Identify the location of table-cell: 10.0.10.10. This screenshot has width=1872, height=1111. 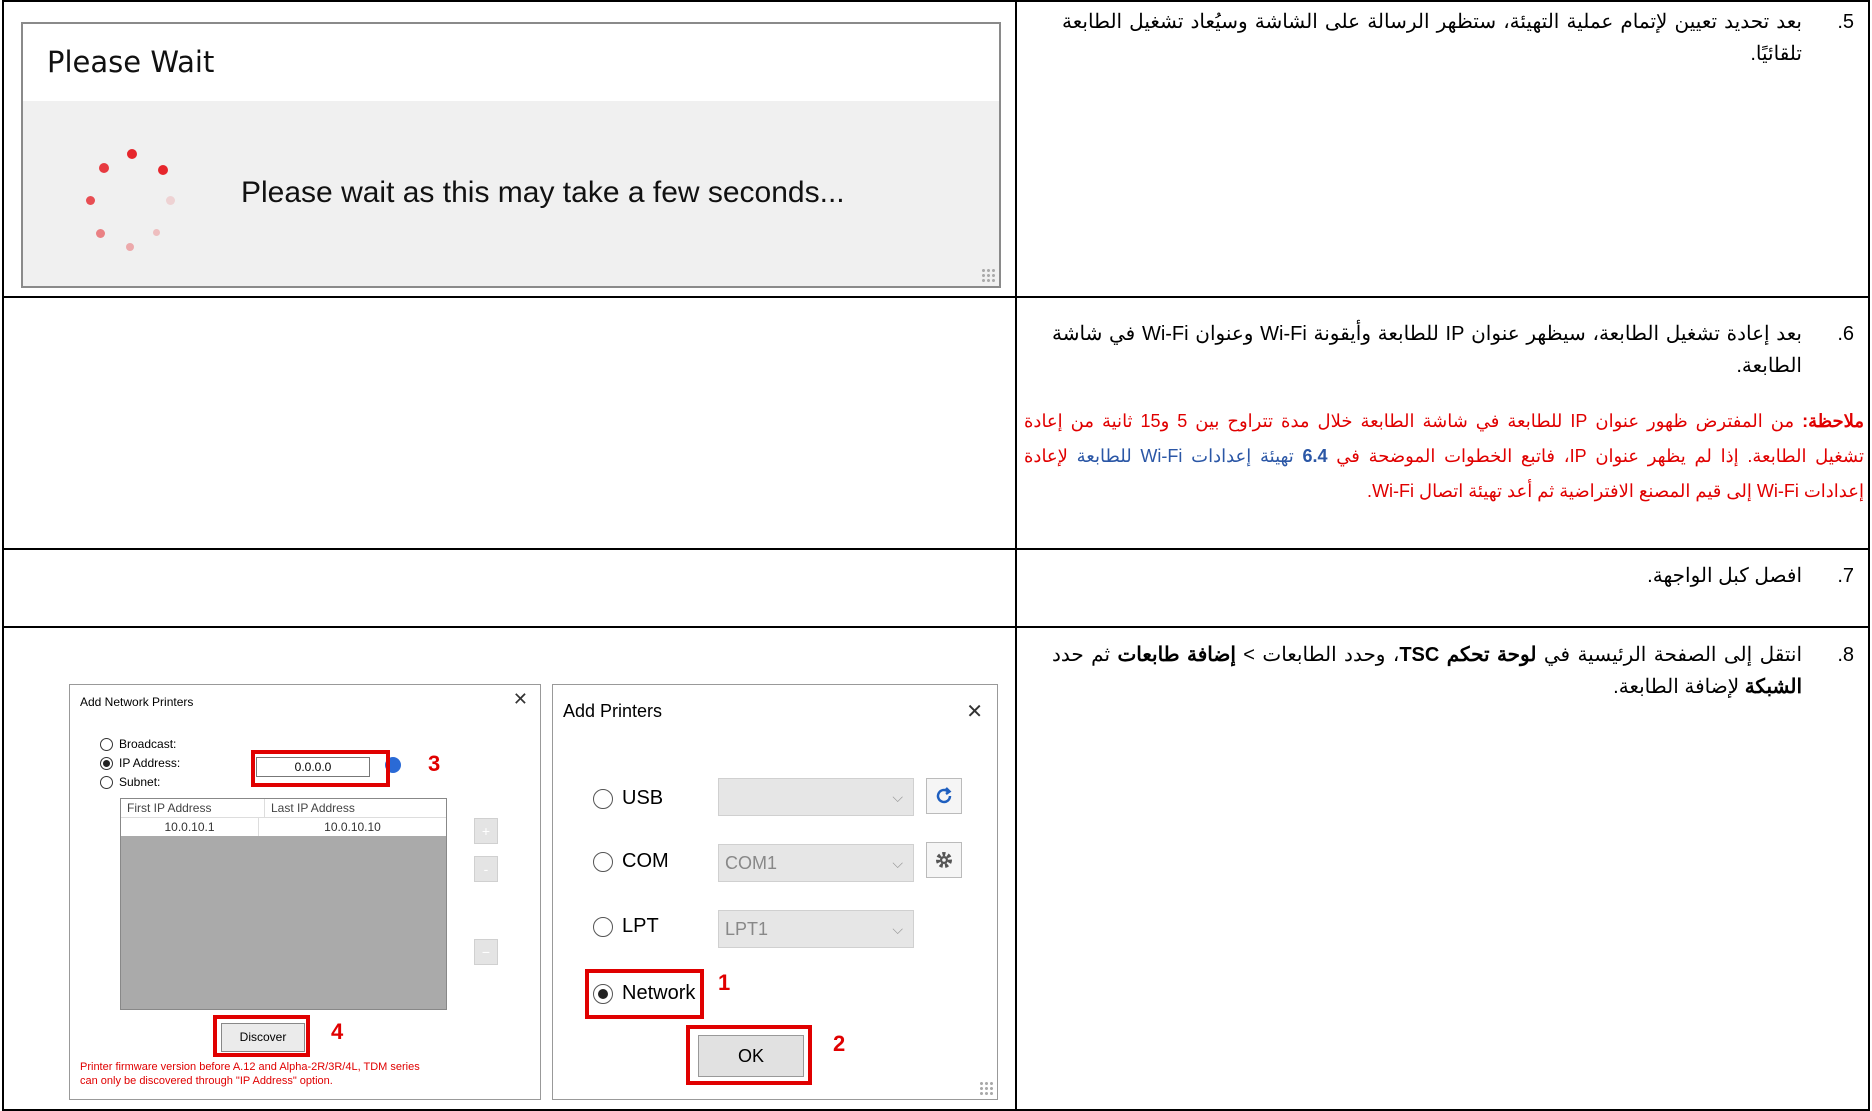
(352, 827).